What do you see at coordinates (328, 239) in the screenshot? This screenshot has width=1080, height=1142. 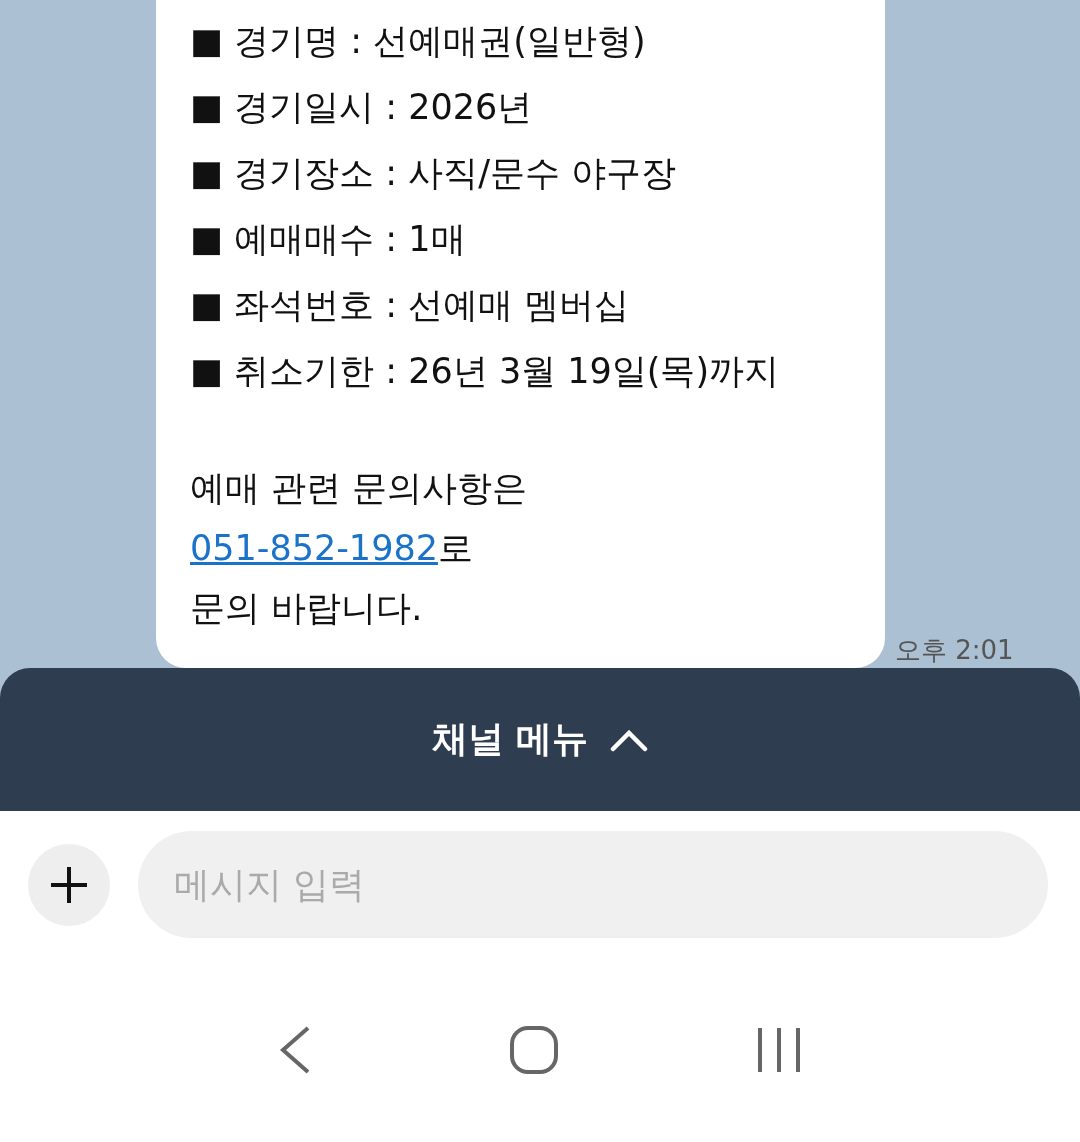 I see `message-line: ■ 예매매수 : 1매` at bounding box center [328, 239].